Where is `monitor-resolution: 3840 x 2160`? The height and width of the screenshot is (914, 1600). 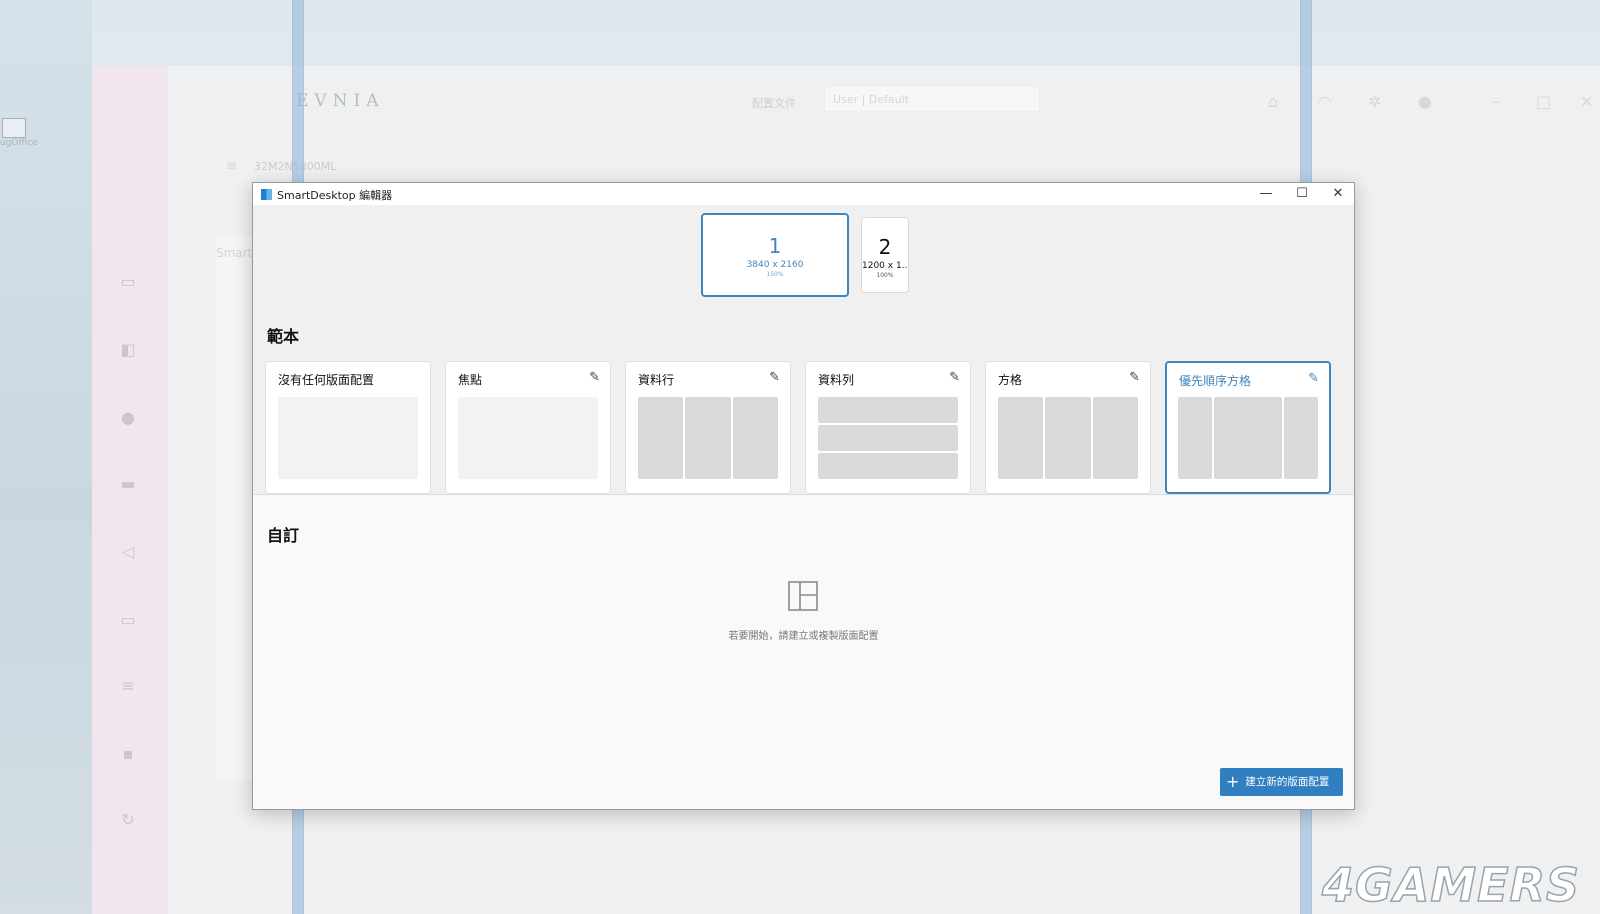
monitor-resolution: 3840 x 2160 is located at coordinates (775, 265).